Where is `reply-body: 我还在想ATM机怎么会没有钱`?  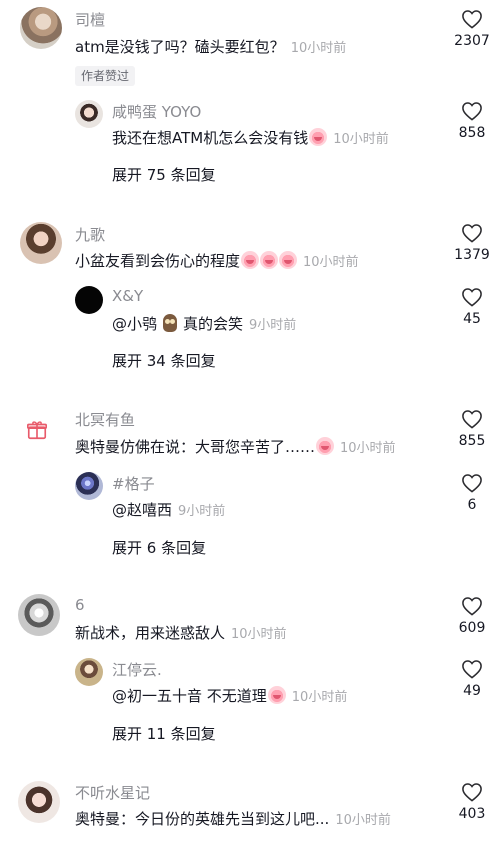
reply-body: 我还在想ATM机怎么会没有钱 is located at coordinates (210, 138).